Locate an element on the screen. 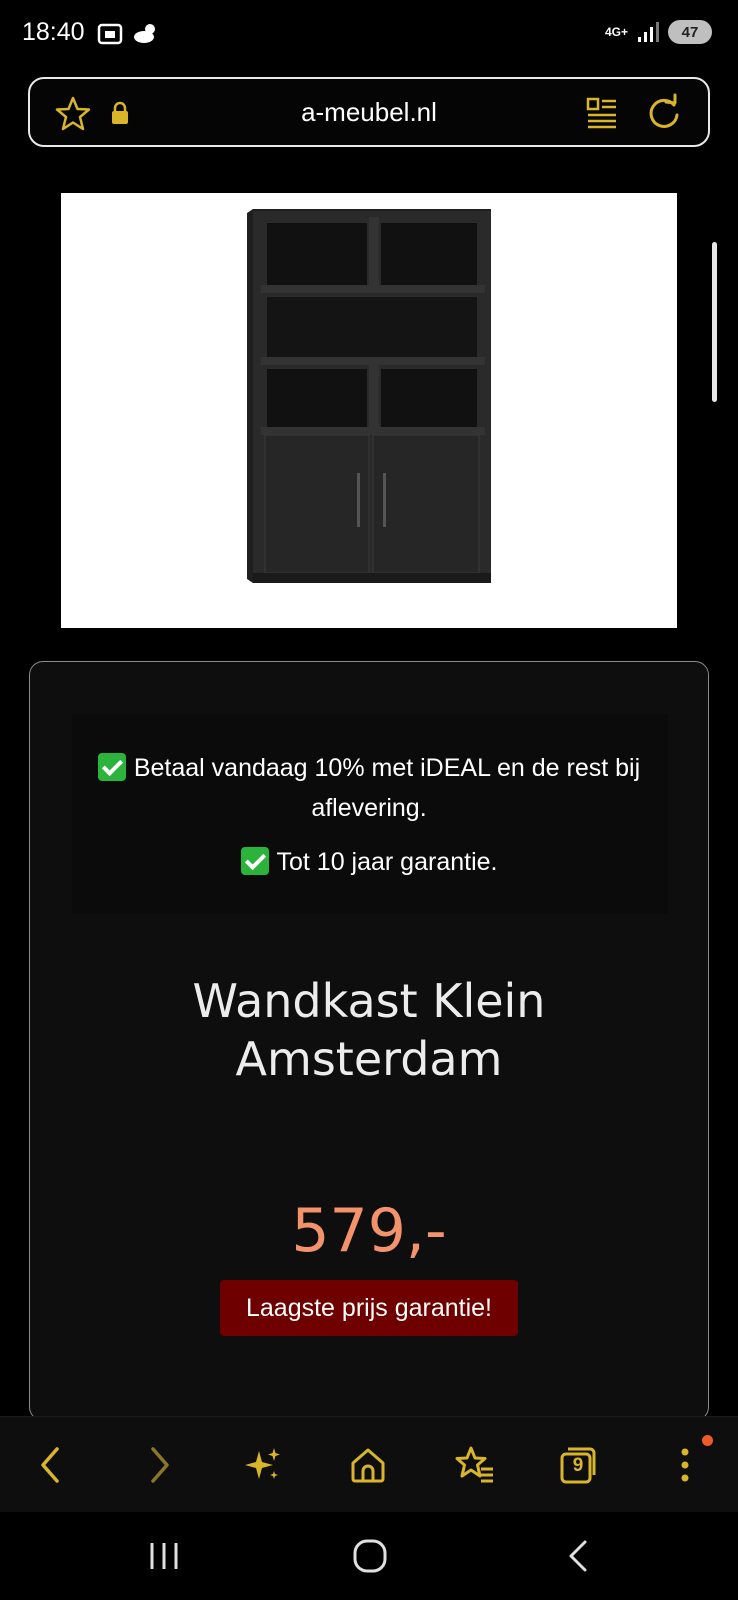 This screenshot has width=738, height=1600. browser-toolbar: 9 is located at coordinates (369, 1464).